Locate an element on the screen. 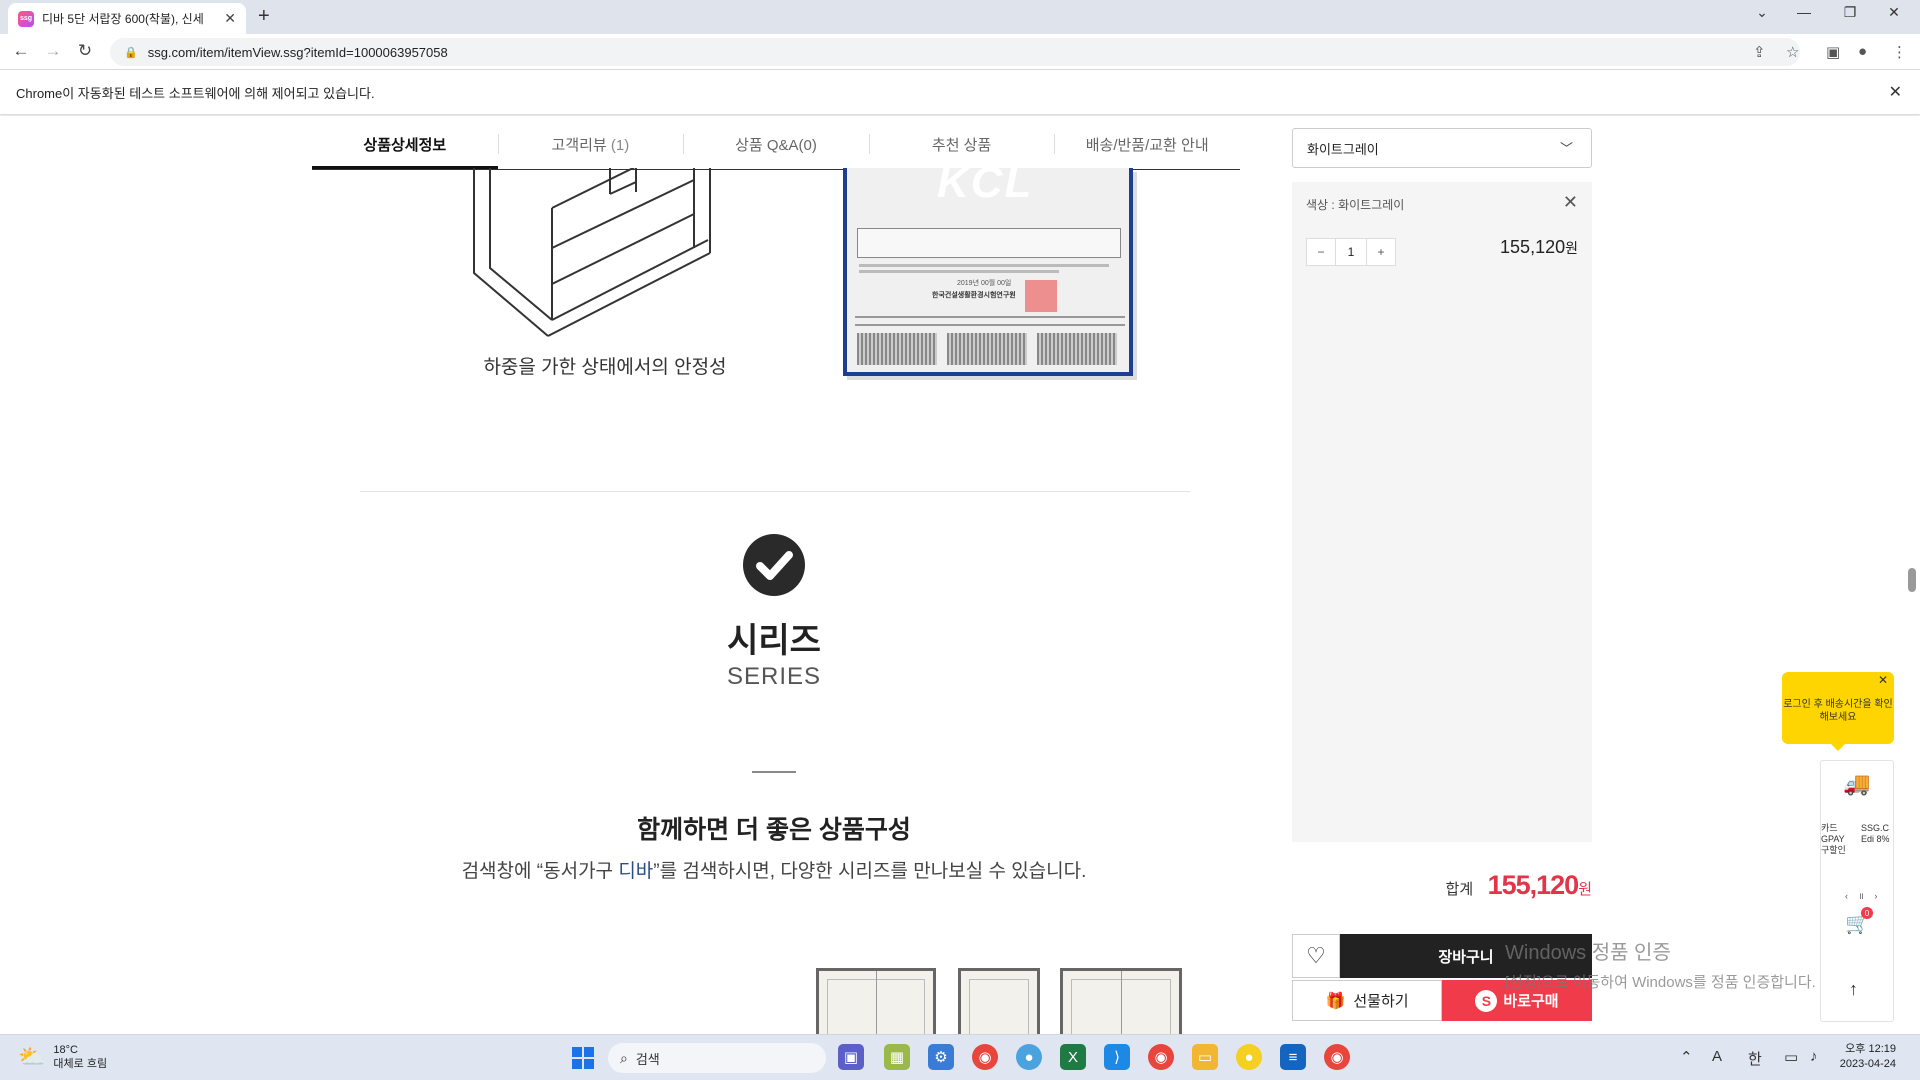 Image resolution: width=1920 pixels, height=1080 pixels. bookmark-star-icon: ☆ is located at coordinates (1792, 52).